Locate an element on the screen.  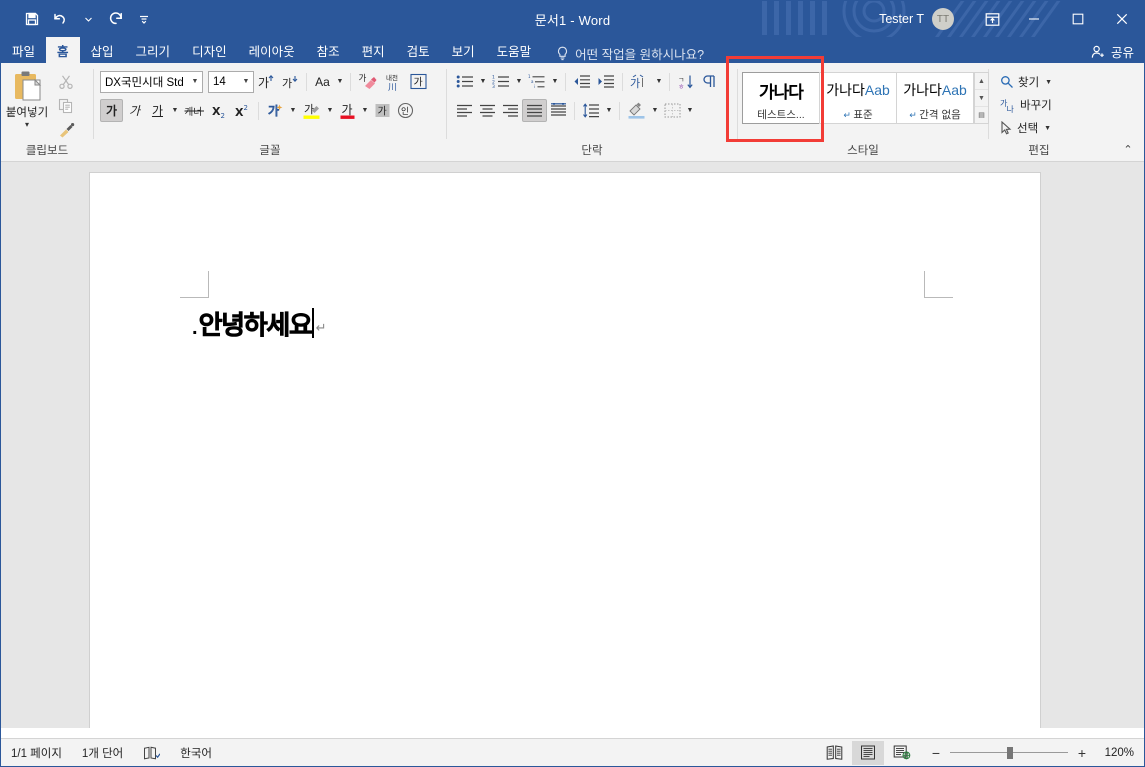
document-paragraph: . 안녕하세요 ↵ is located at coordinates (259, 323).